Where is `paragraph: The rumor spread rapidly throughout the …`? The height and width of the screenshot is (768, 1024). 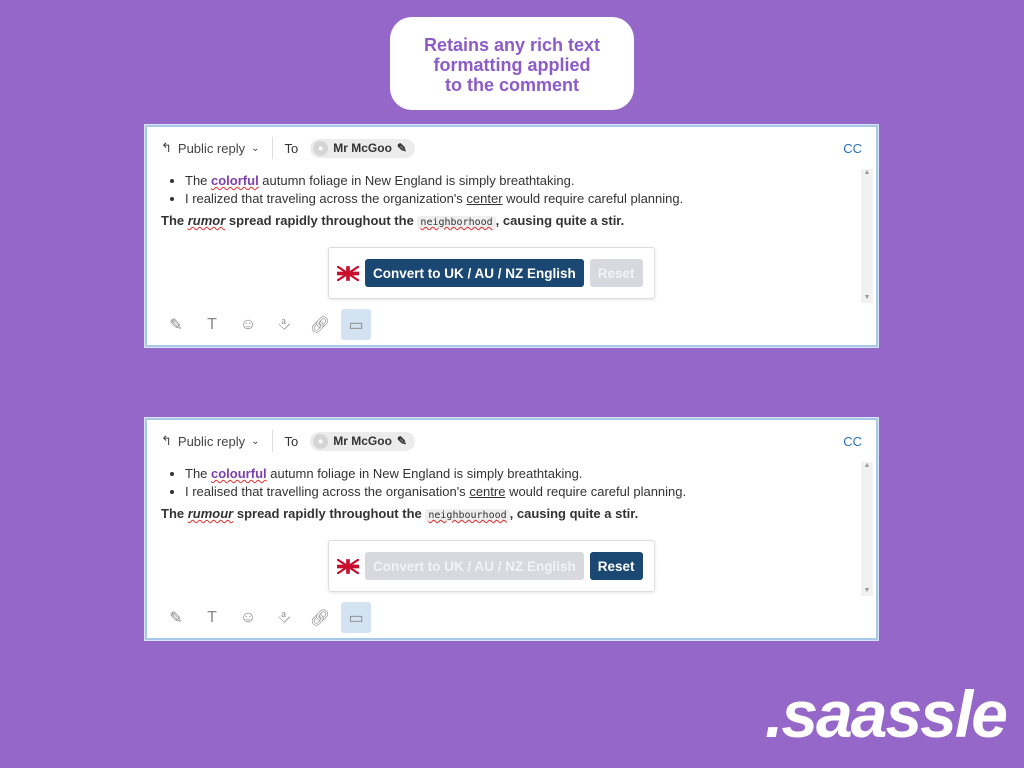
paragraph: The rumor spread rapidly throughout the … is located at coordinates (509, 222).